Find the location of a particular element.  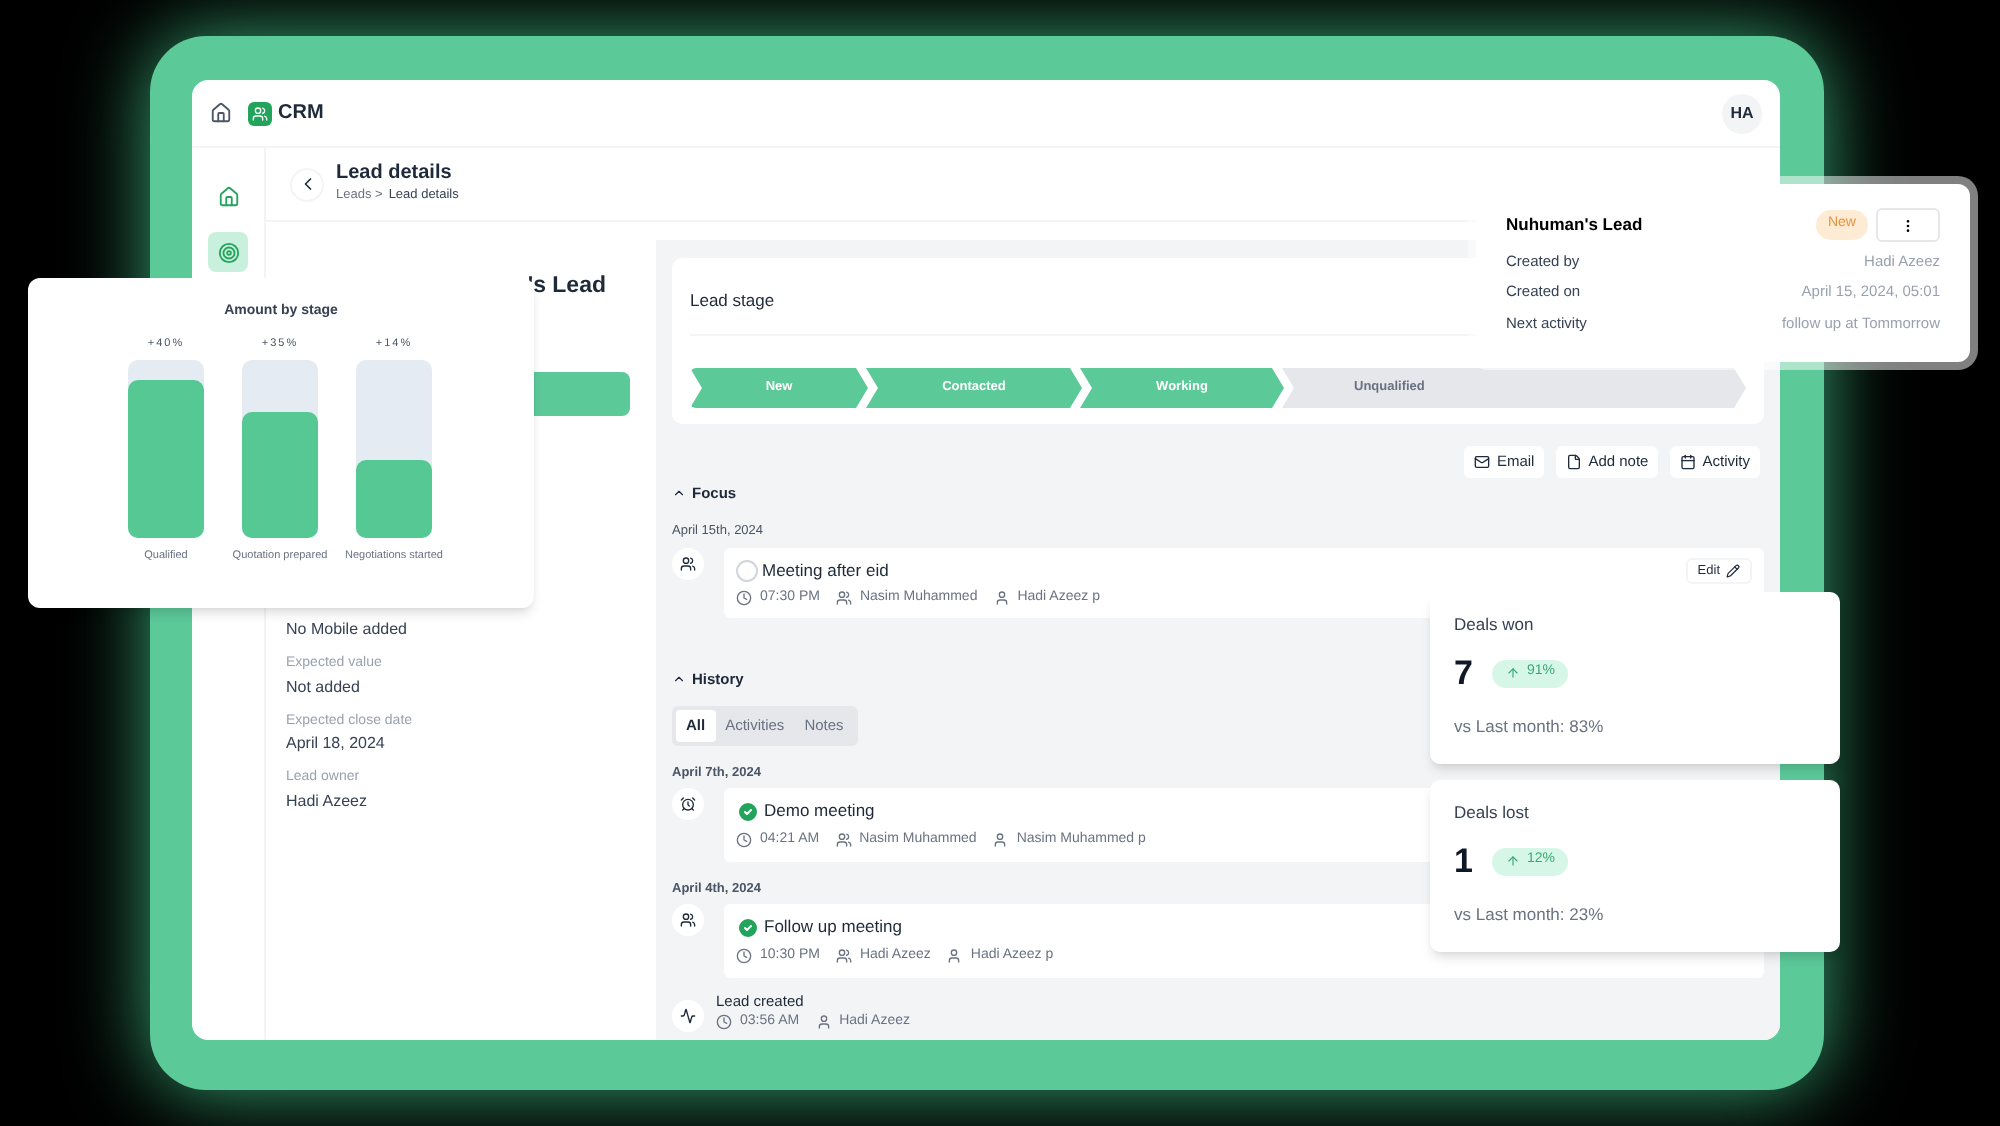

user-avatar: HA is located at coordinates (1742, 113).